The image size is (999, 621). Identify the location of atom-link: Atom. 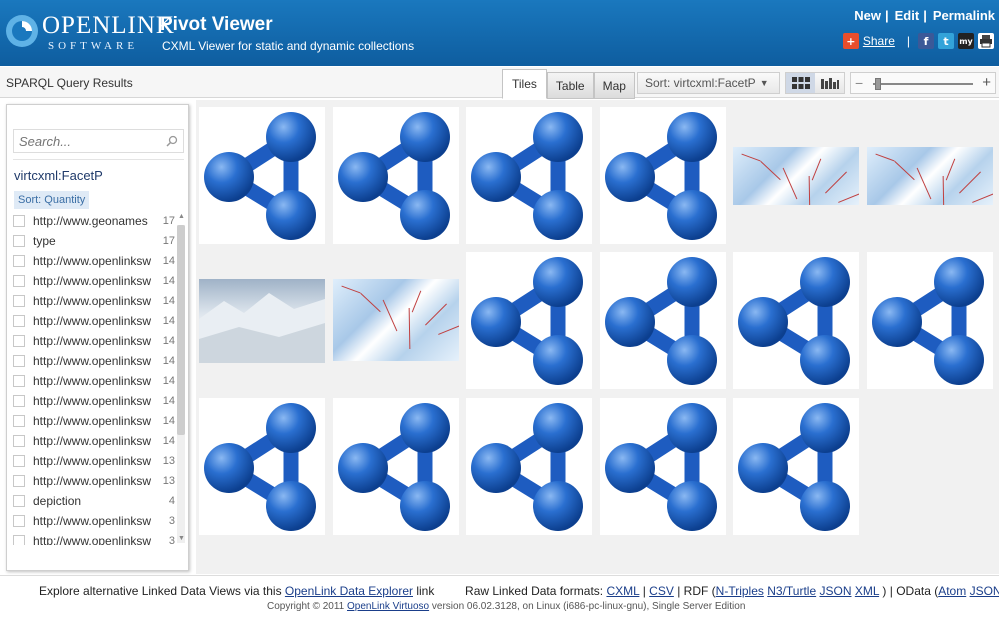
(952, 591).